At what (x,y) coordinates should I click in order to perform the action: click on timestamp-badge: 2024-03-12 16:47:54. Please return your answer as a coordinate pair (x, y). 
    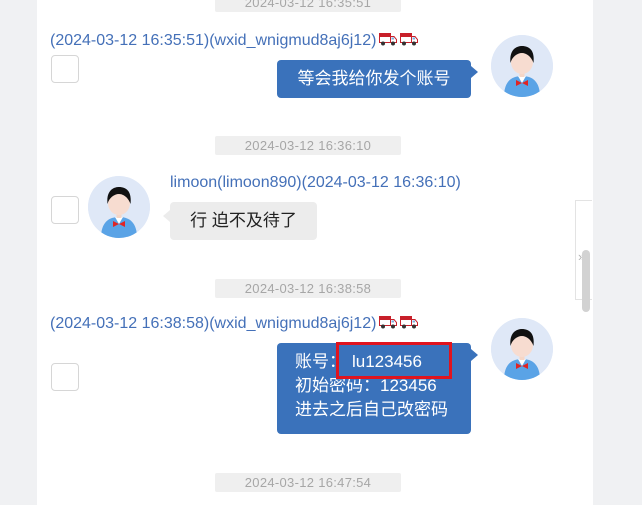
    Looking at the image, I should click on (308, 482).